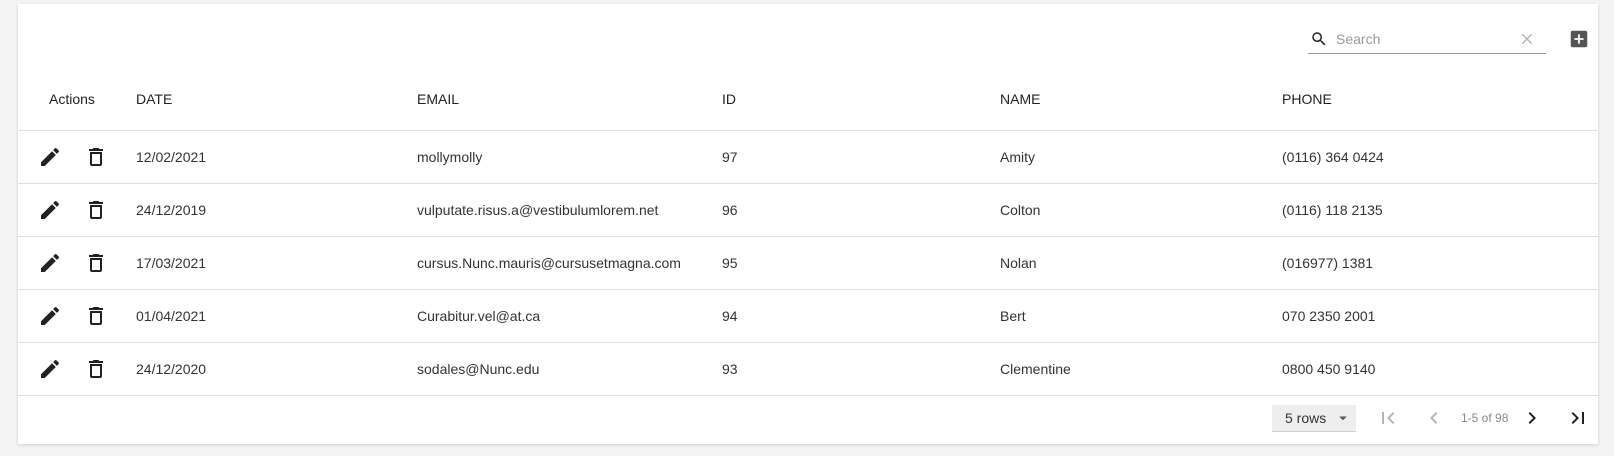  I want to click on table-toolbar, so click(808, 36).